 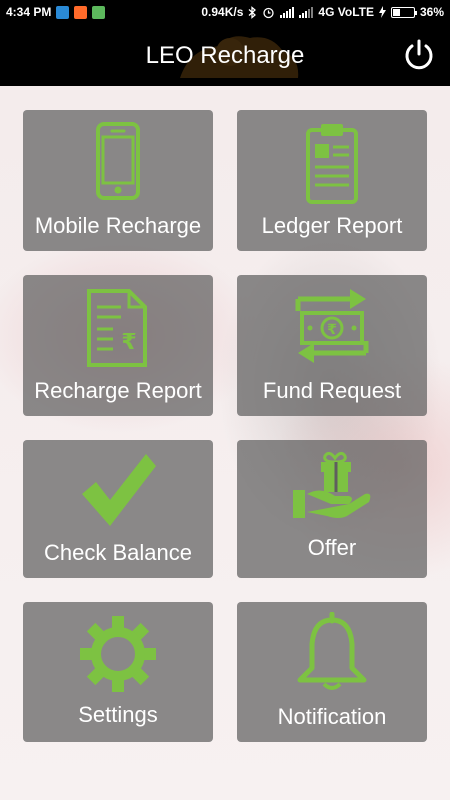 I want to click on bluetooth-icon, so click(x=252, y=12).